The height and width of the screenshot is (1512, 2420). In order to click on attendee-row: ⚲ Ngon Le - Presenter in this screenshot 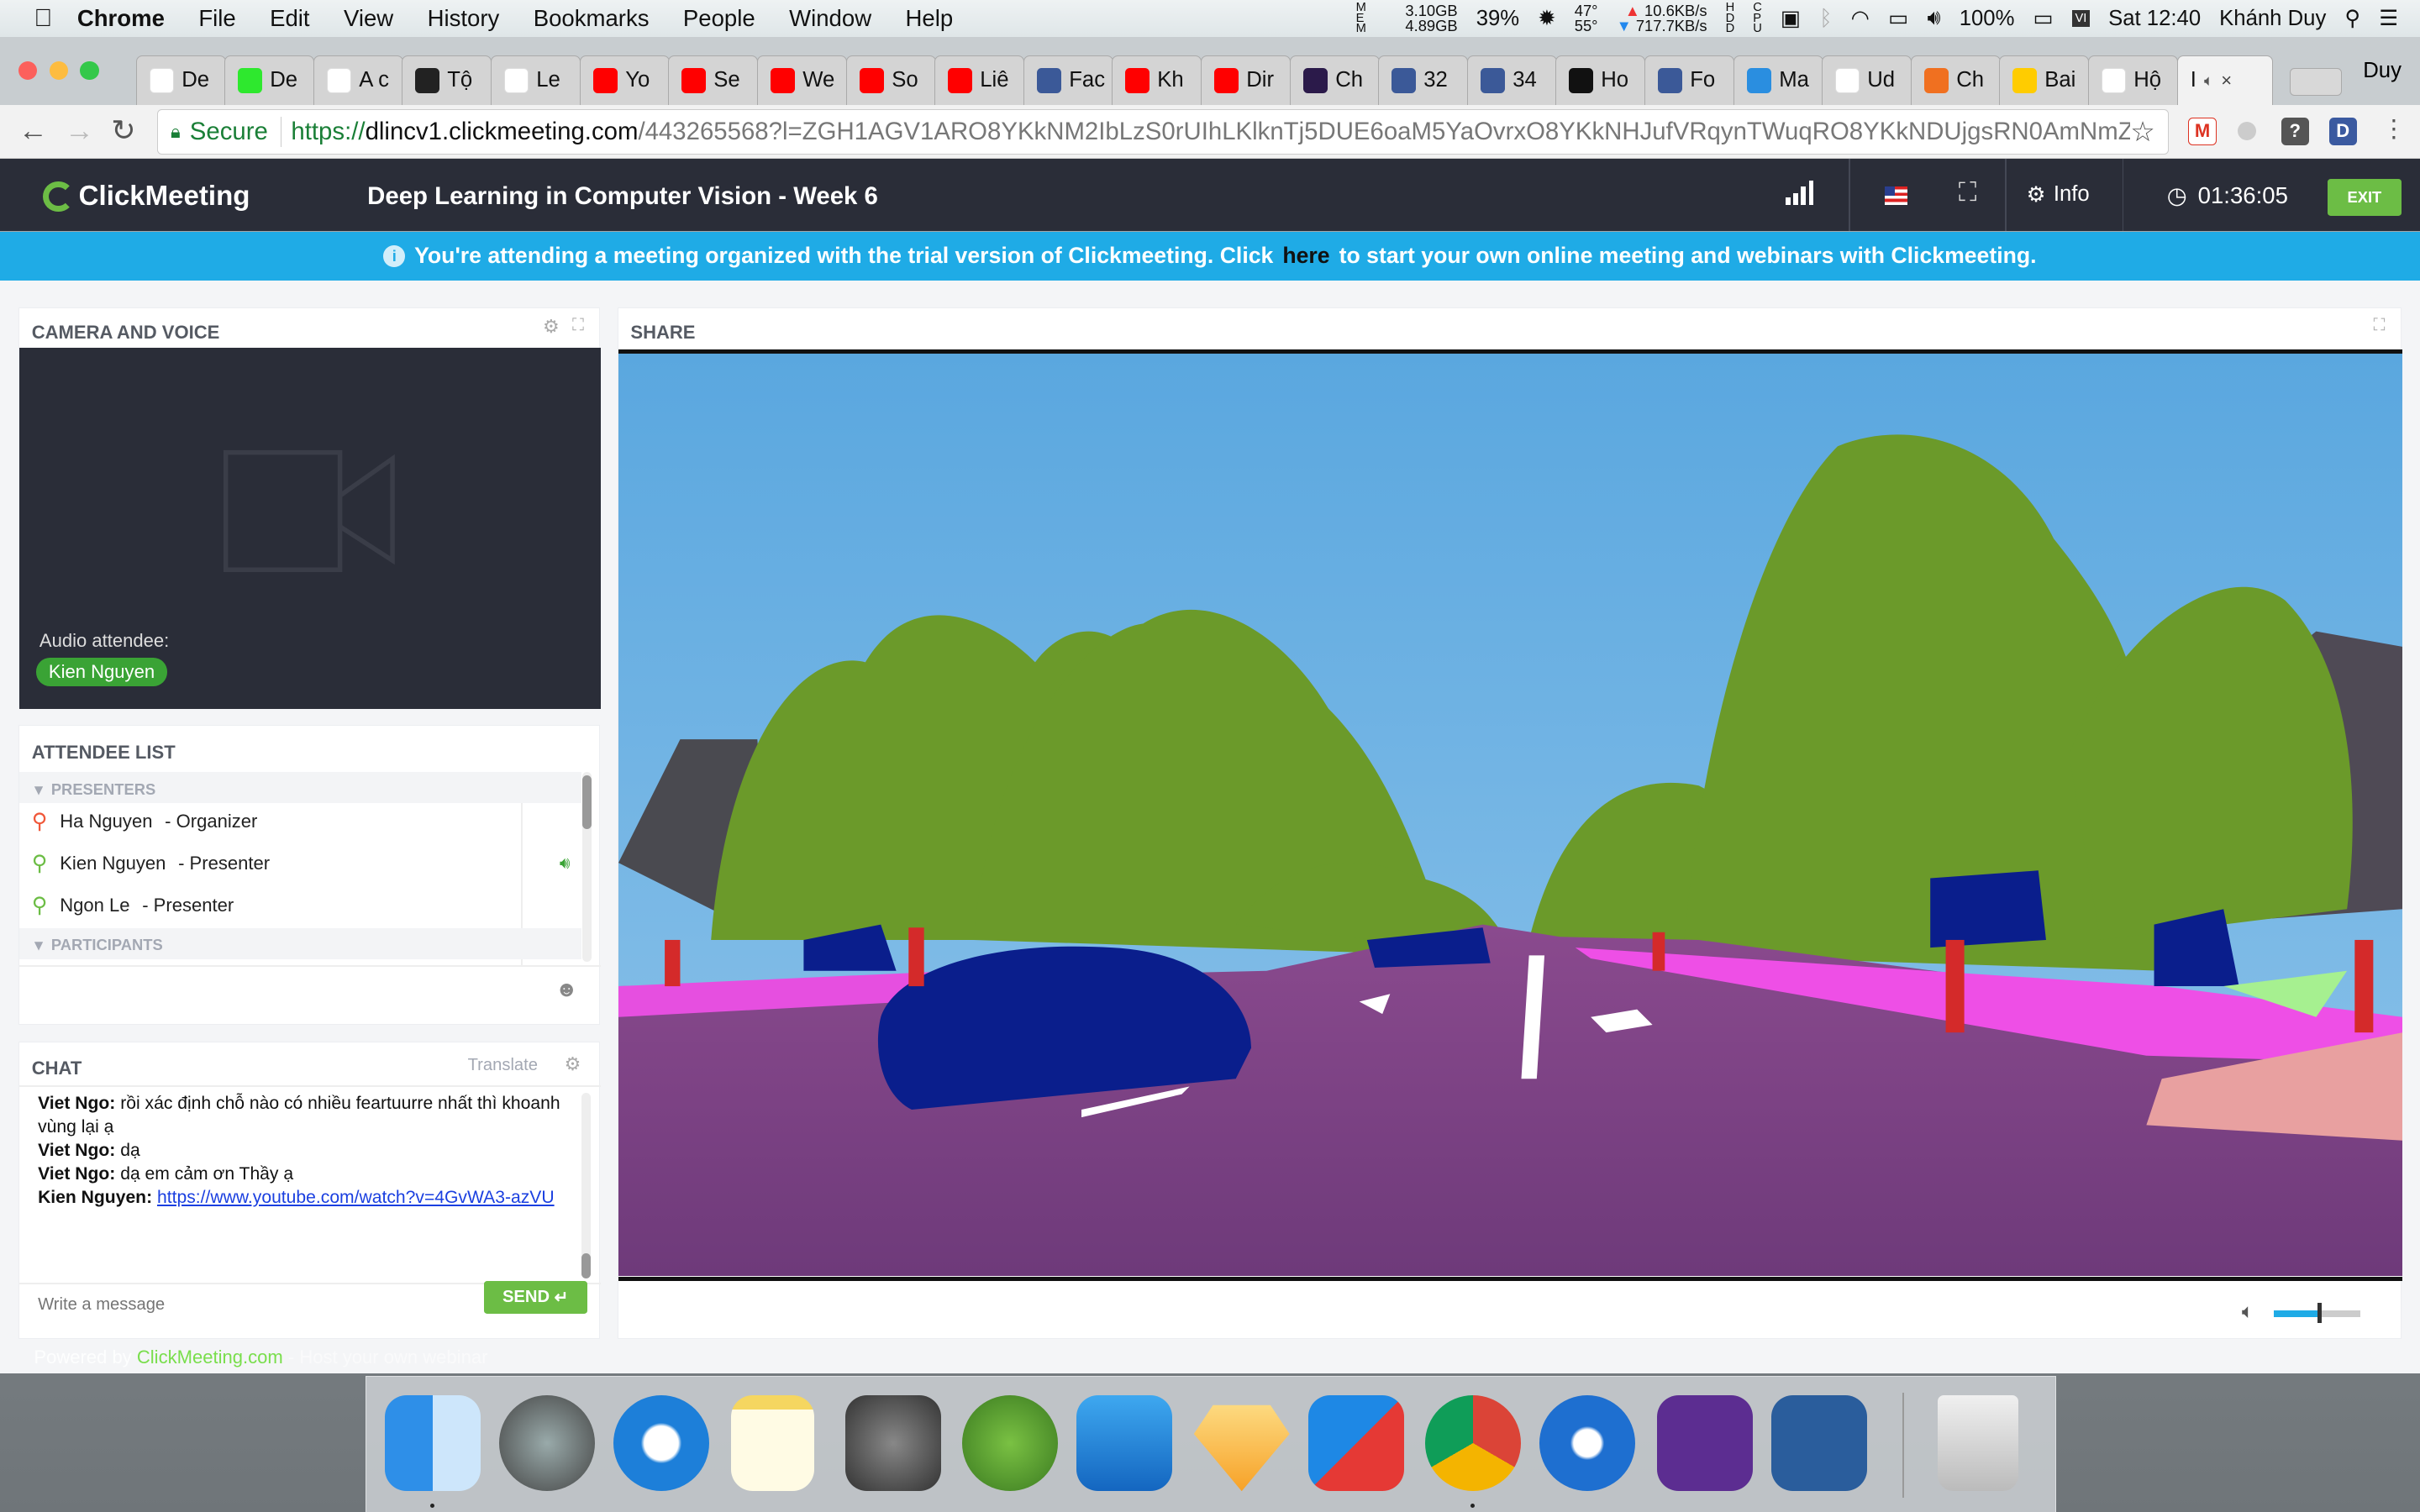, I will do `click(306, 905)`.